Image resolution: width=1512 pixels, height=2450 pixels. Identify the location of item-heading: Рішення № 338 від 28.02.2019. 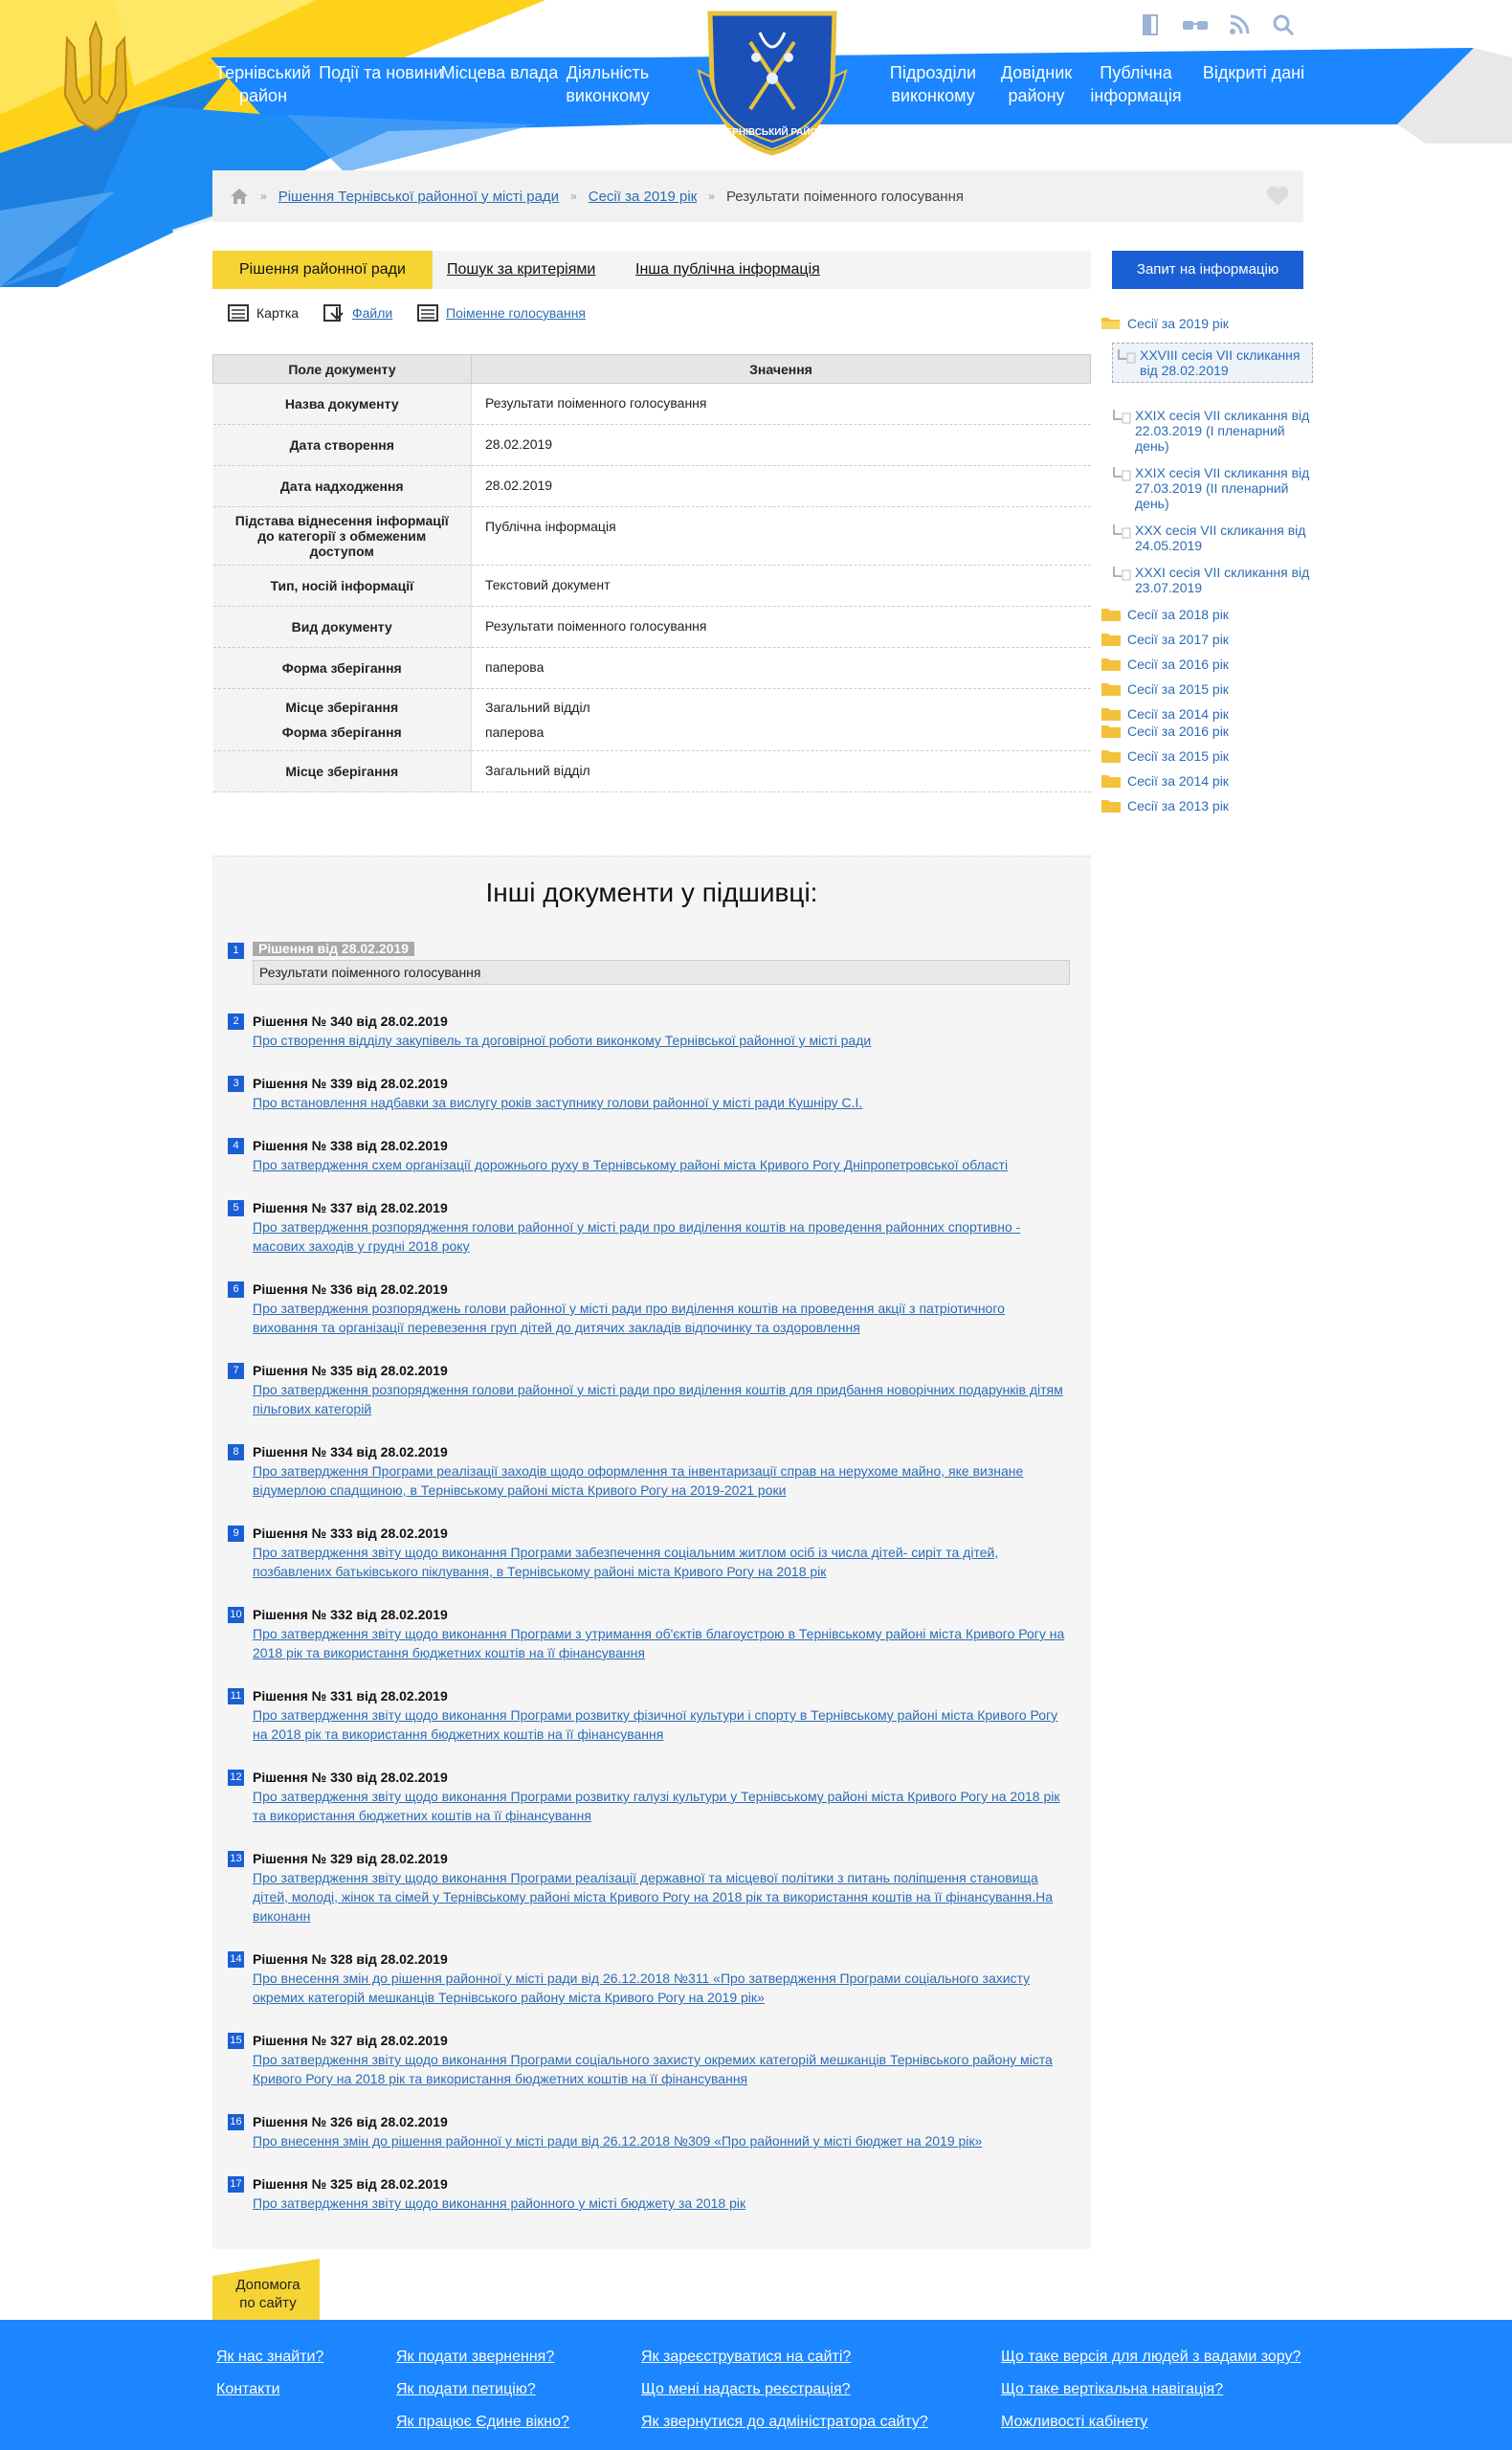
(350, 1146).